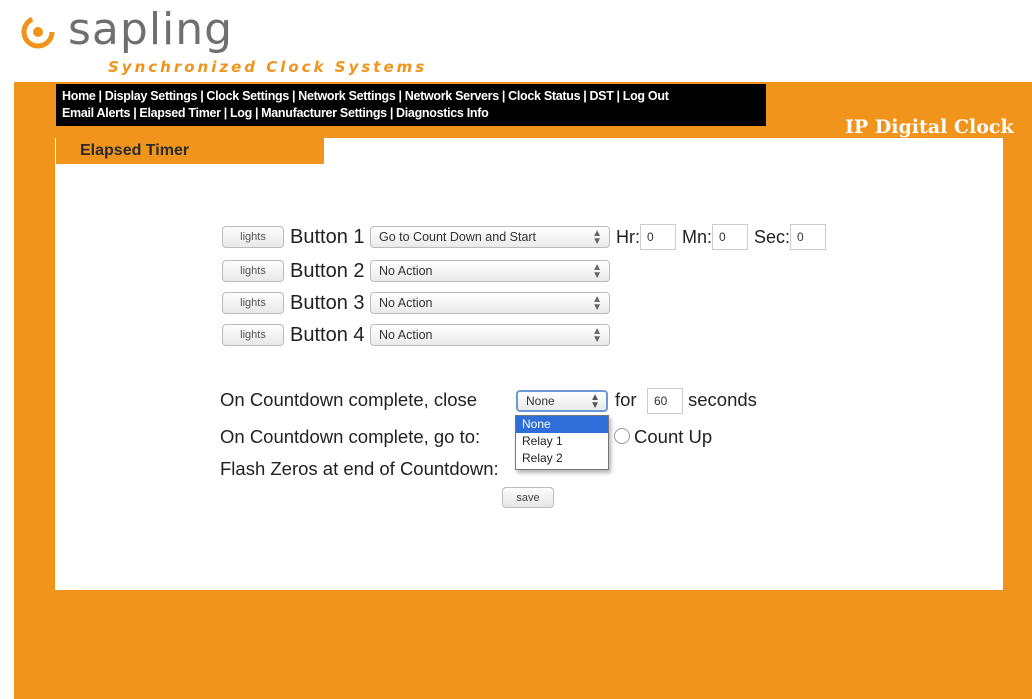 The image size is (1032, 699). I want to click on nav-manufacturer-settings: Manufacturer Settings, so click(324, 113).